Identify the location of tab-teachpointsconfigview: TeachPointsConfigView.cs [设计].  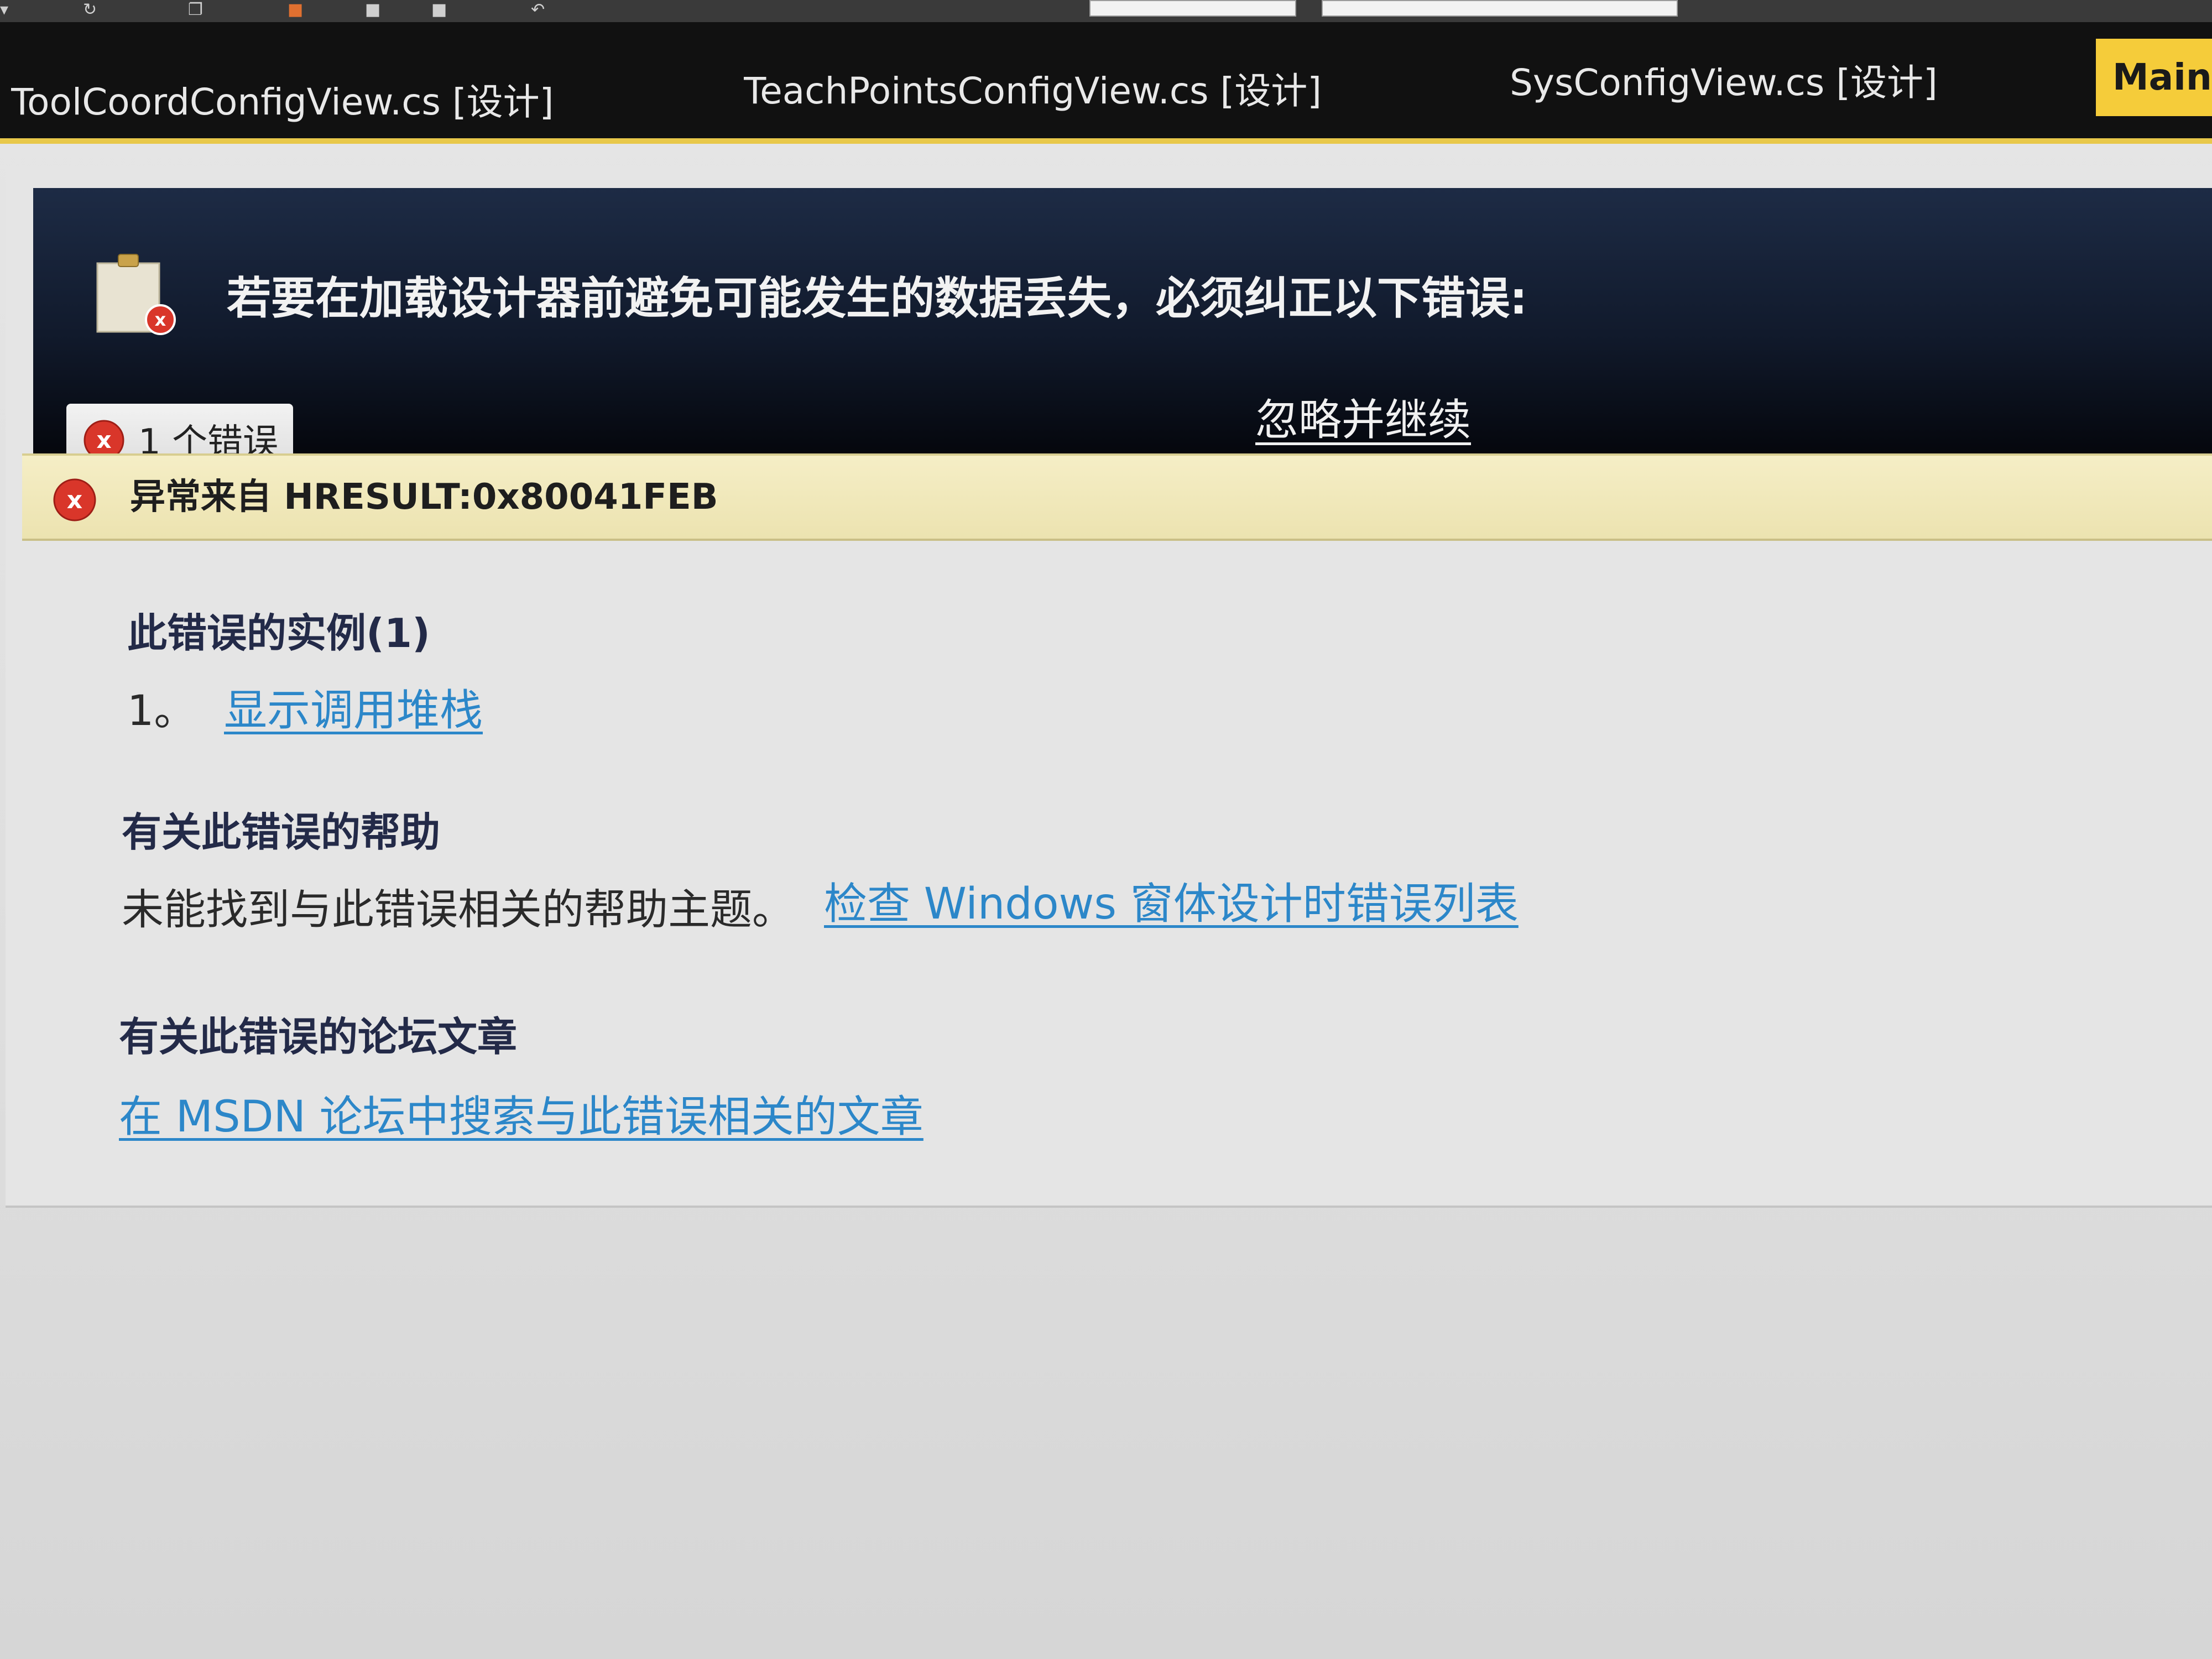
(1084, 92).